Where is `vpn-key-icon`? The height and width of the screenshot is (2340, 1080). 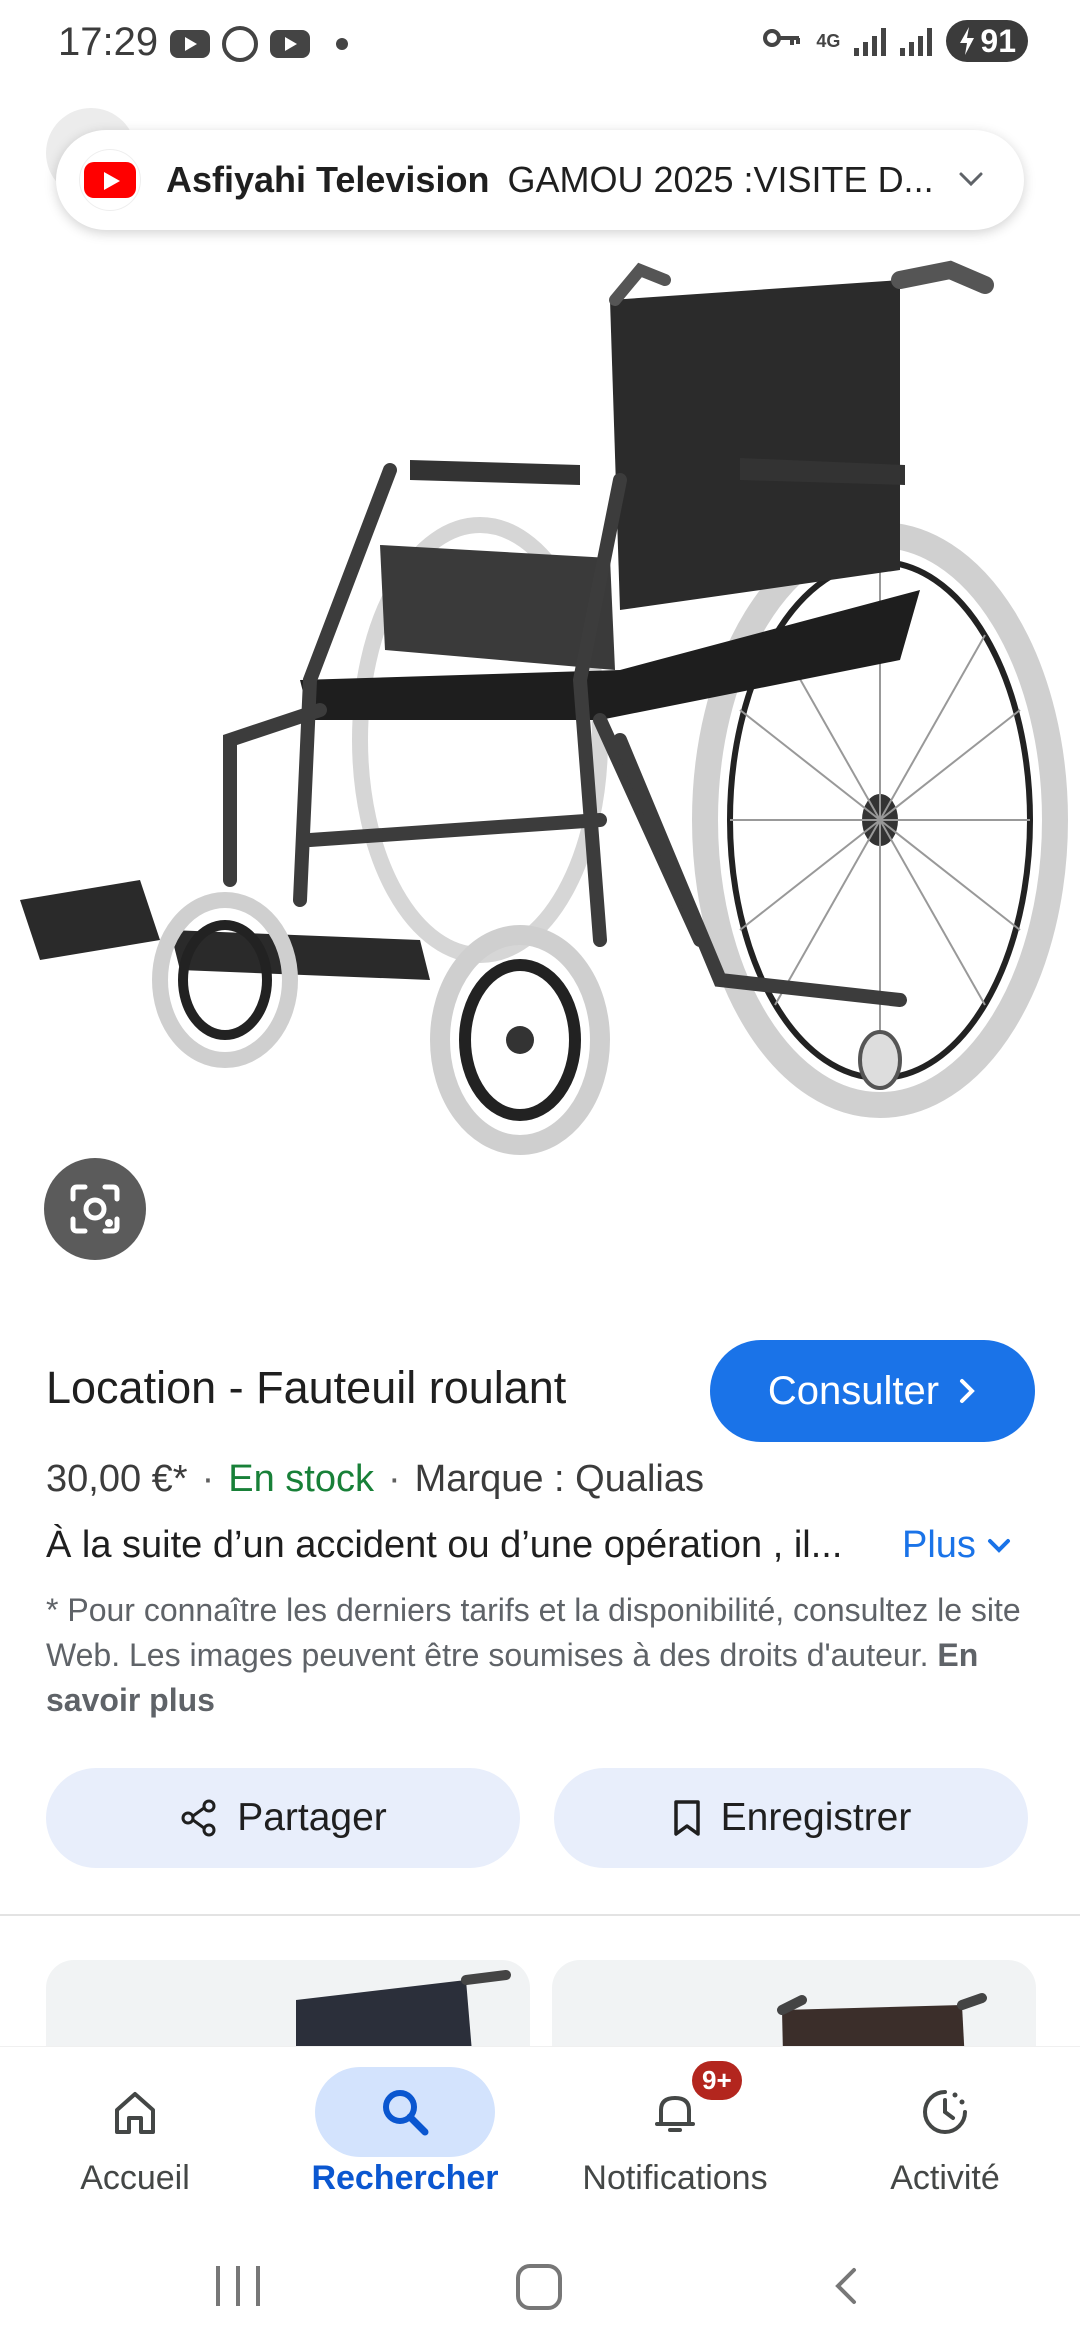
vpn-key-icon is located at coordinates (782, 41).